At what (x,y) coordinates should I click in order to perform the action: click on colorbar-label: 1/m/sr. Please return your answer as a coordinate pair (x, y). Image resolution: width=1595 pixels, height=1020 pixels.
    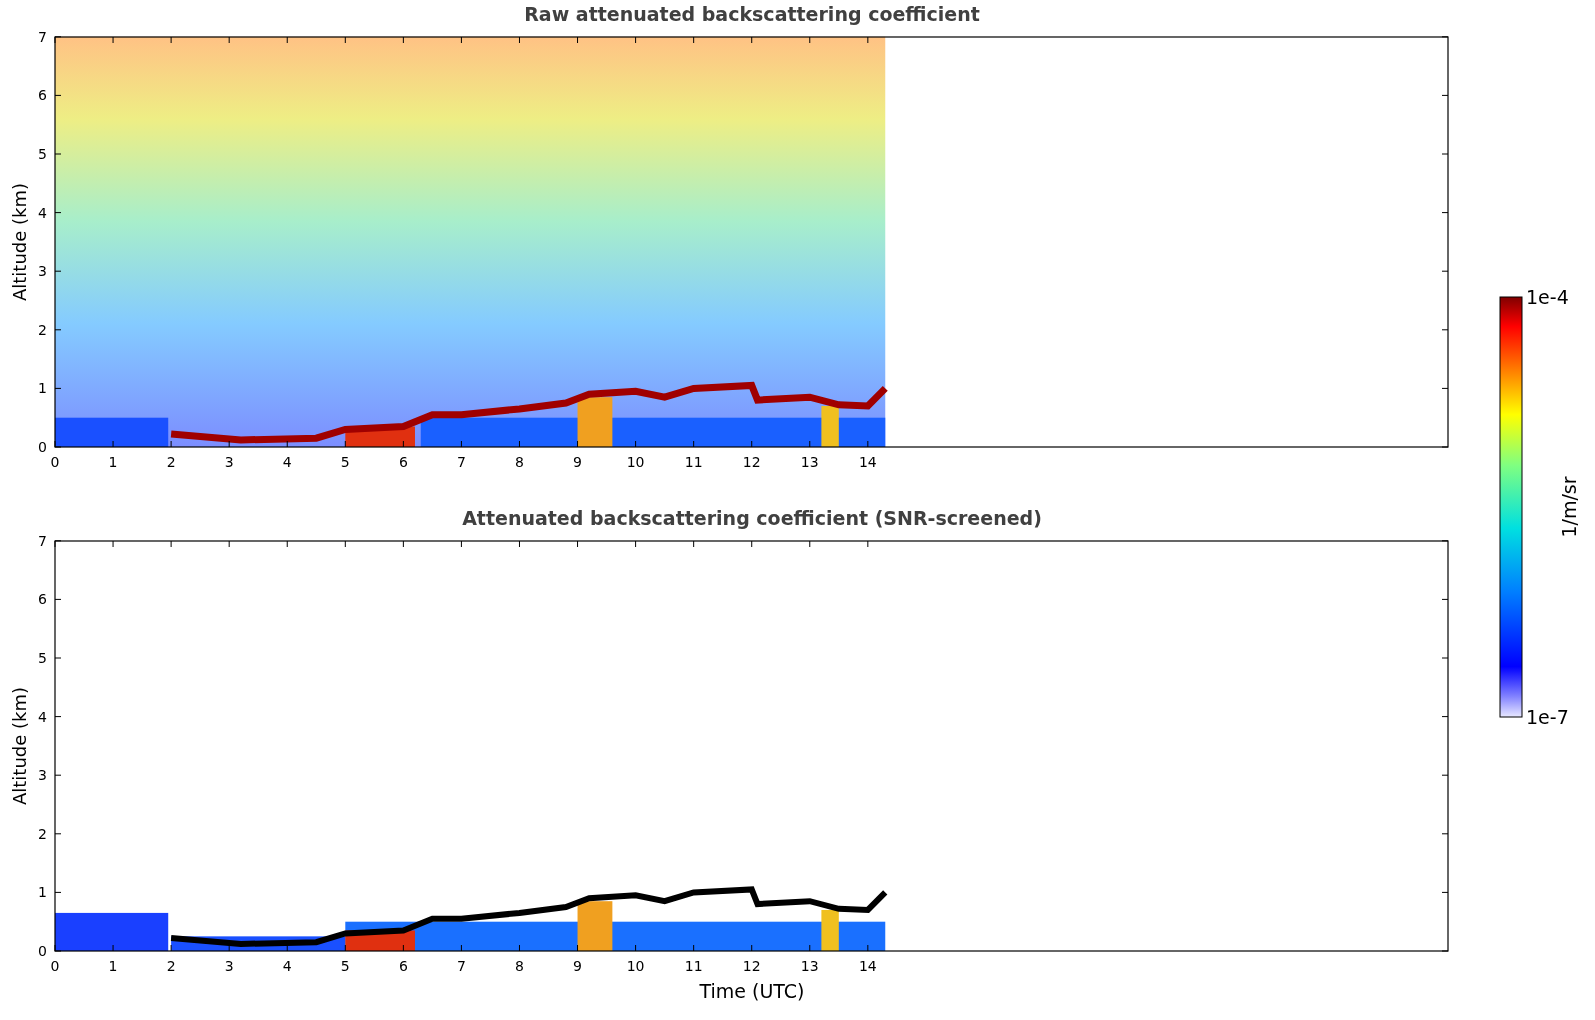
    Looking at the image, I should click on (1569, 507).